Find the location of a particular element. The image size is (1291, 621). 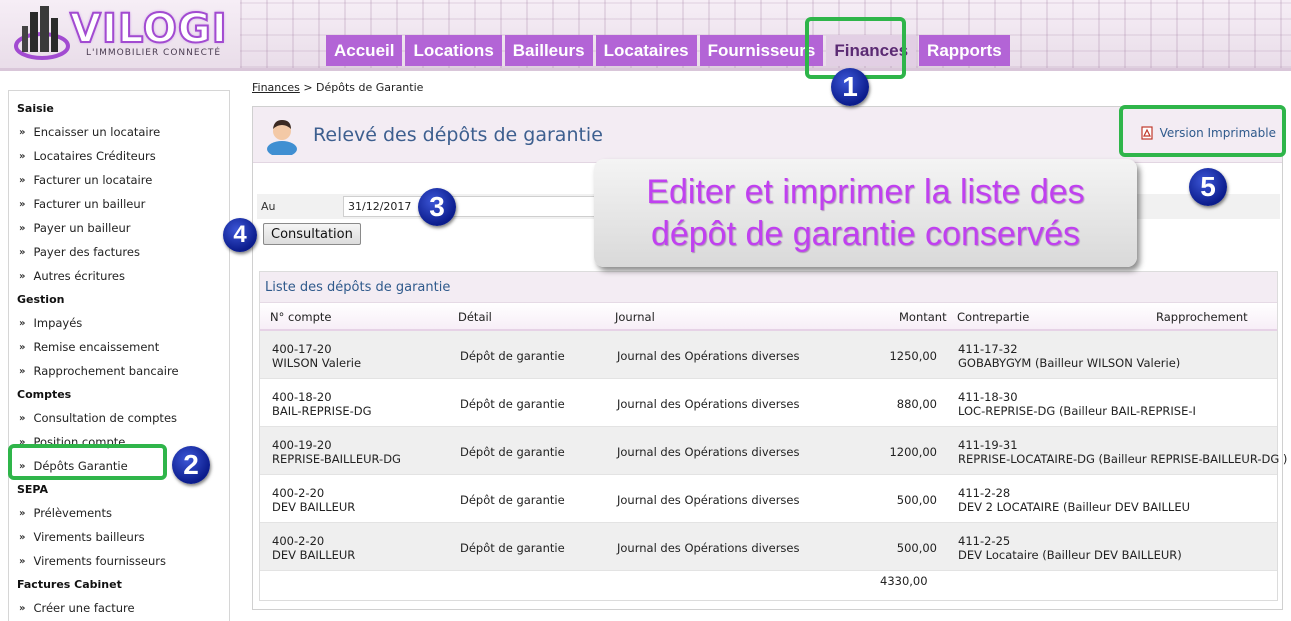

consultation-button: Consultation is located at coordinates (312, 234).